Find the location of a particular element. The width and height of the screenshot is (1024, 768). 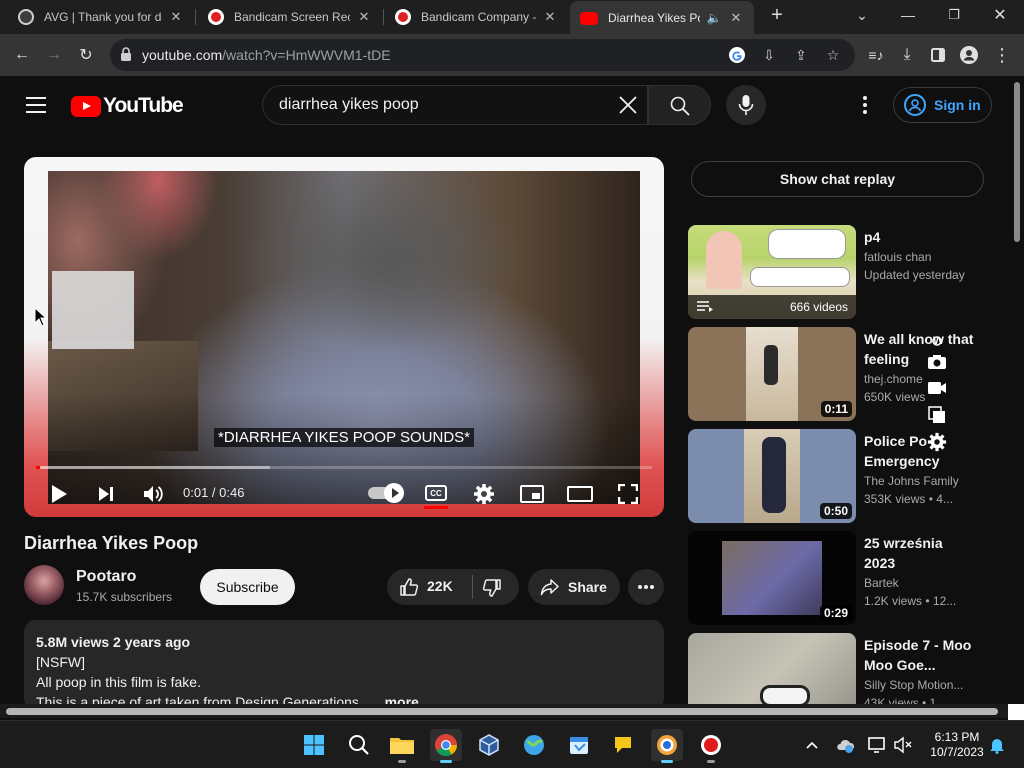

voice-search-button is located at coordinates (746, 105).